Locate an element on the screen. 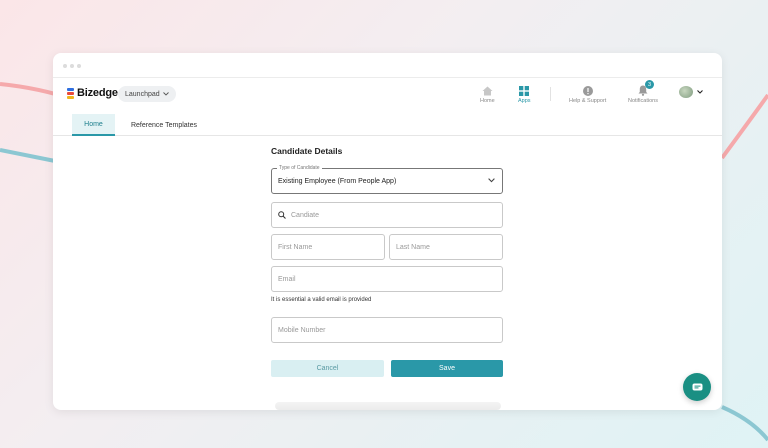 This screenshot has width=768, height=448. candidate-placeholder: Candiate is located at coordinates (305, 215).